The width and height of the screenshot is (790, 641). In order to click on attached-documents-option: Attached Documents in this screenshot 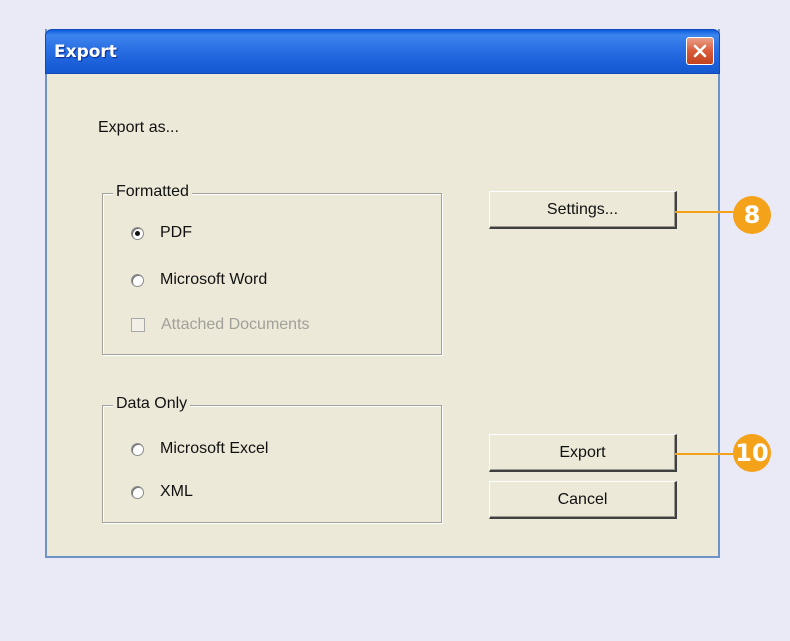, I will do `click(220, 325)`.